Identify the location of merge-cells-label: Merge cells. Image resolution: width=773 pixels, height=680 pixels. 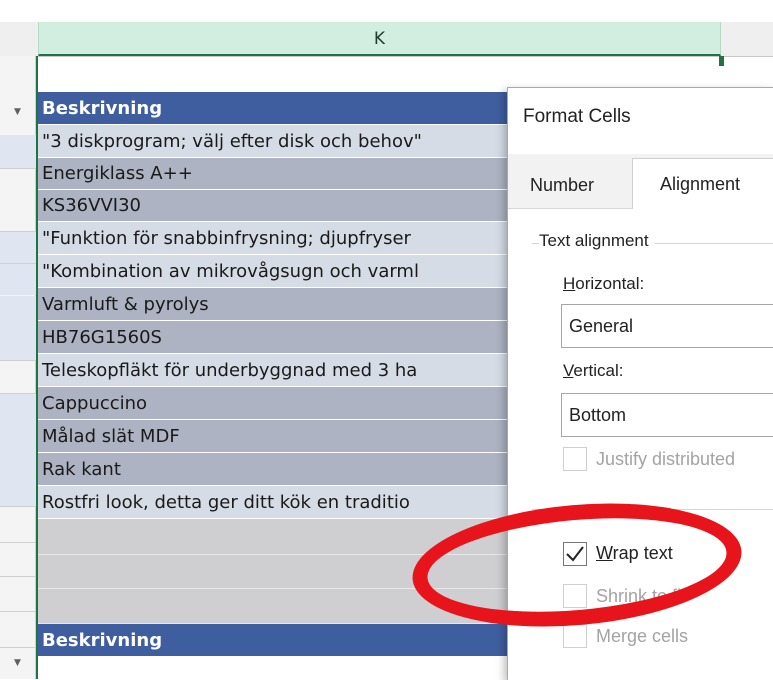
(642, 636).